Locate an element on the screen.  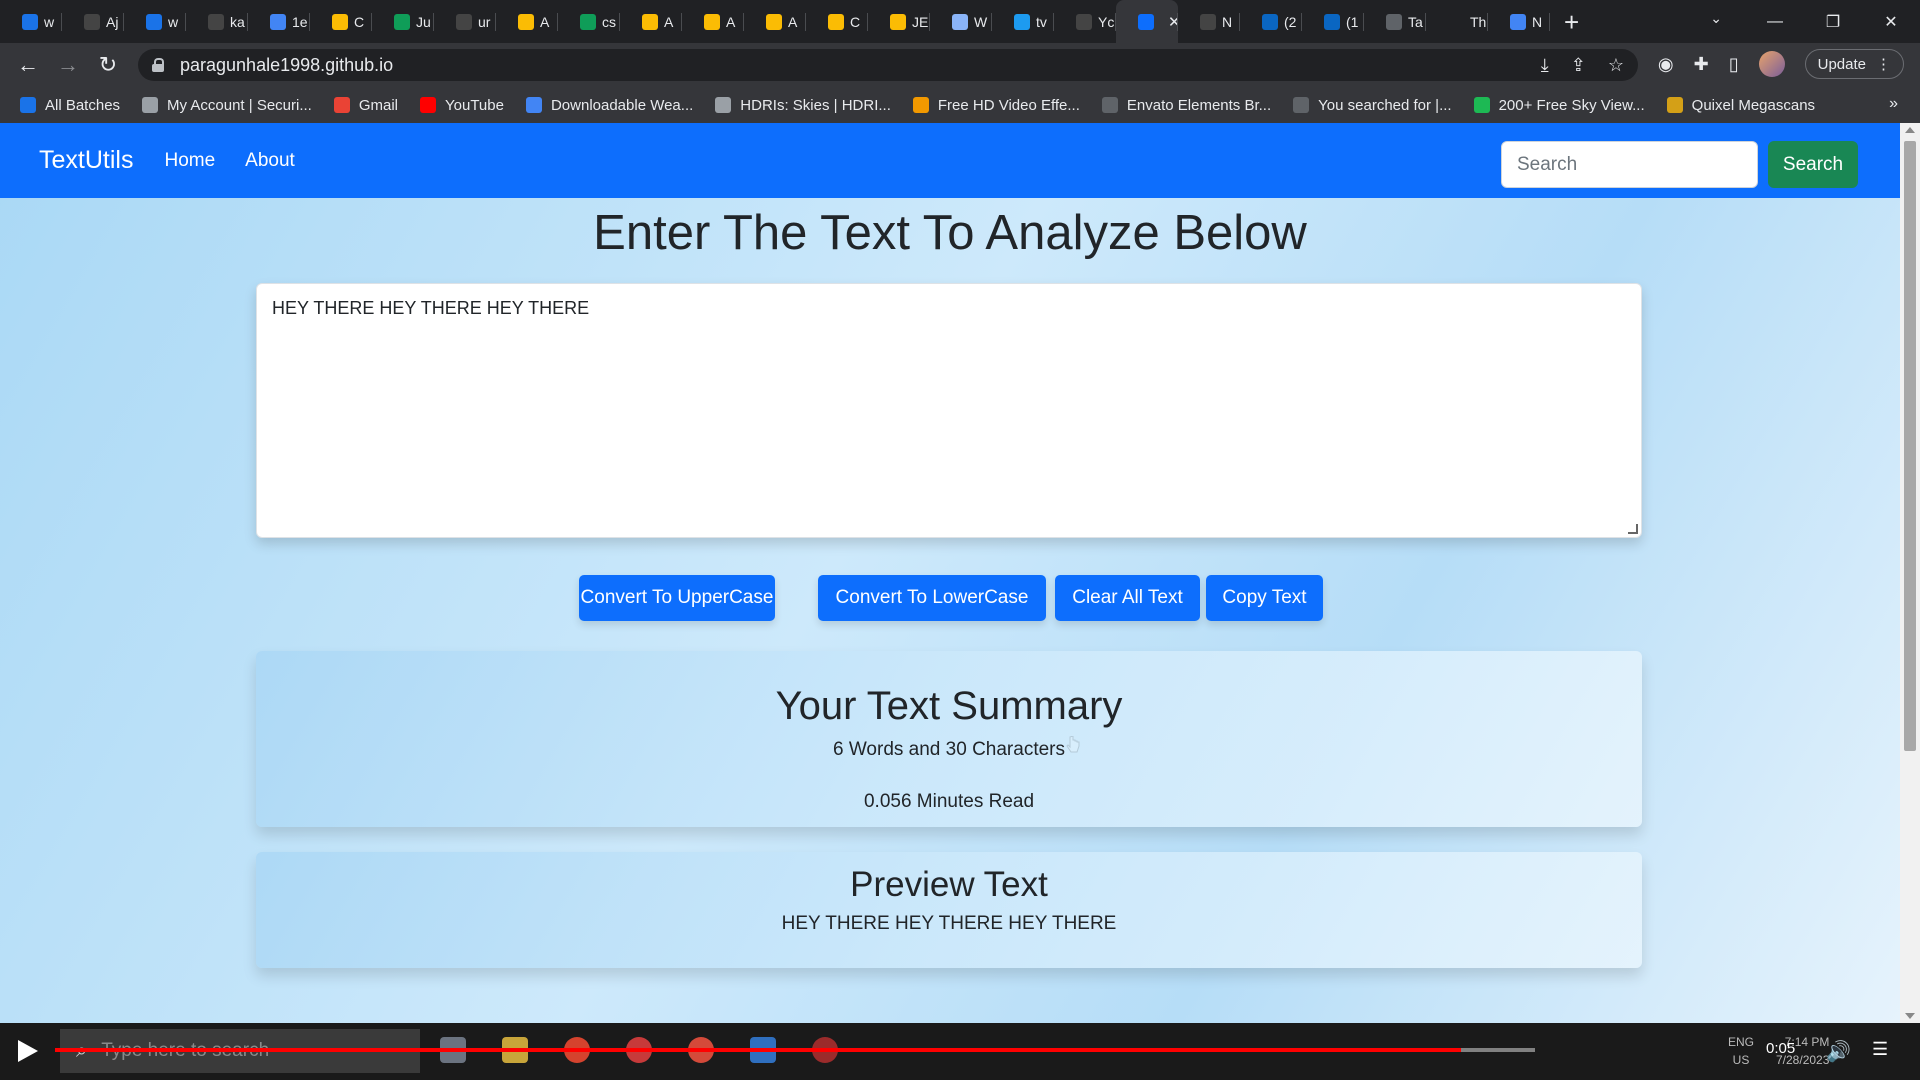
browser-tab: JE is located at coordinates (899, 21).